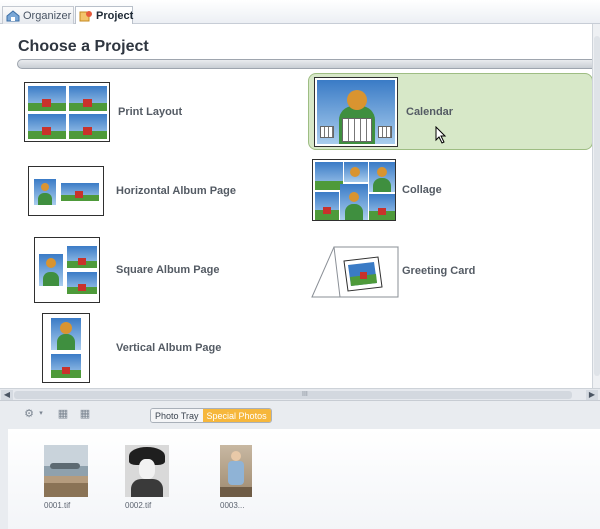 The height and width of the screenshot is (529, 600). What do you see at coordinates (67, 112) in the screenshot?
I see `print-layout-icon` at bounding box center [67, 112].